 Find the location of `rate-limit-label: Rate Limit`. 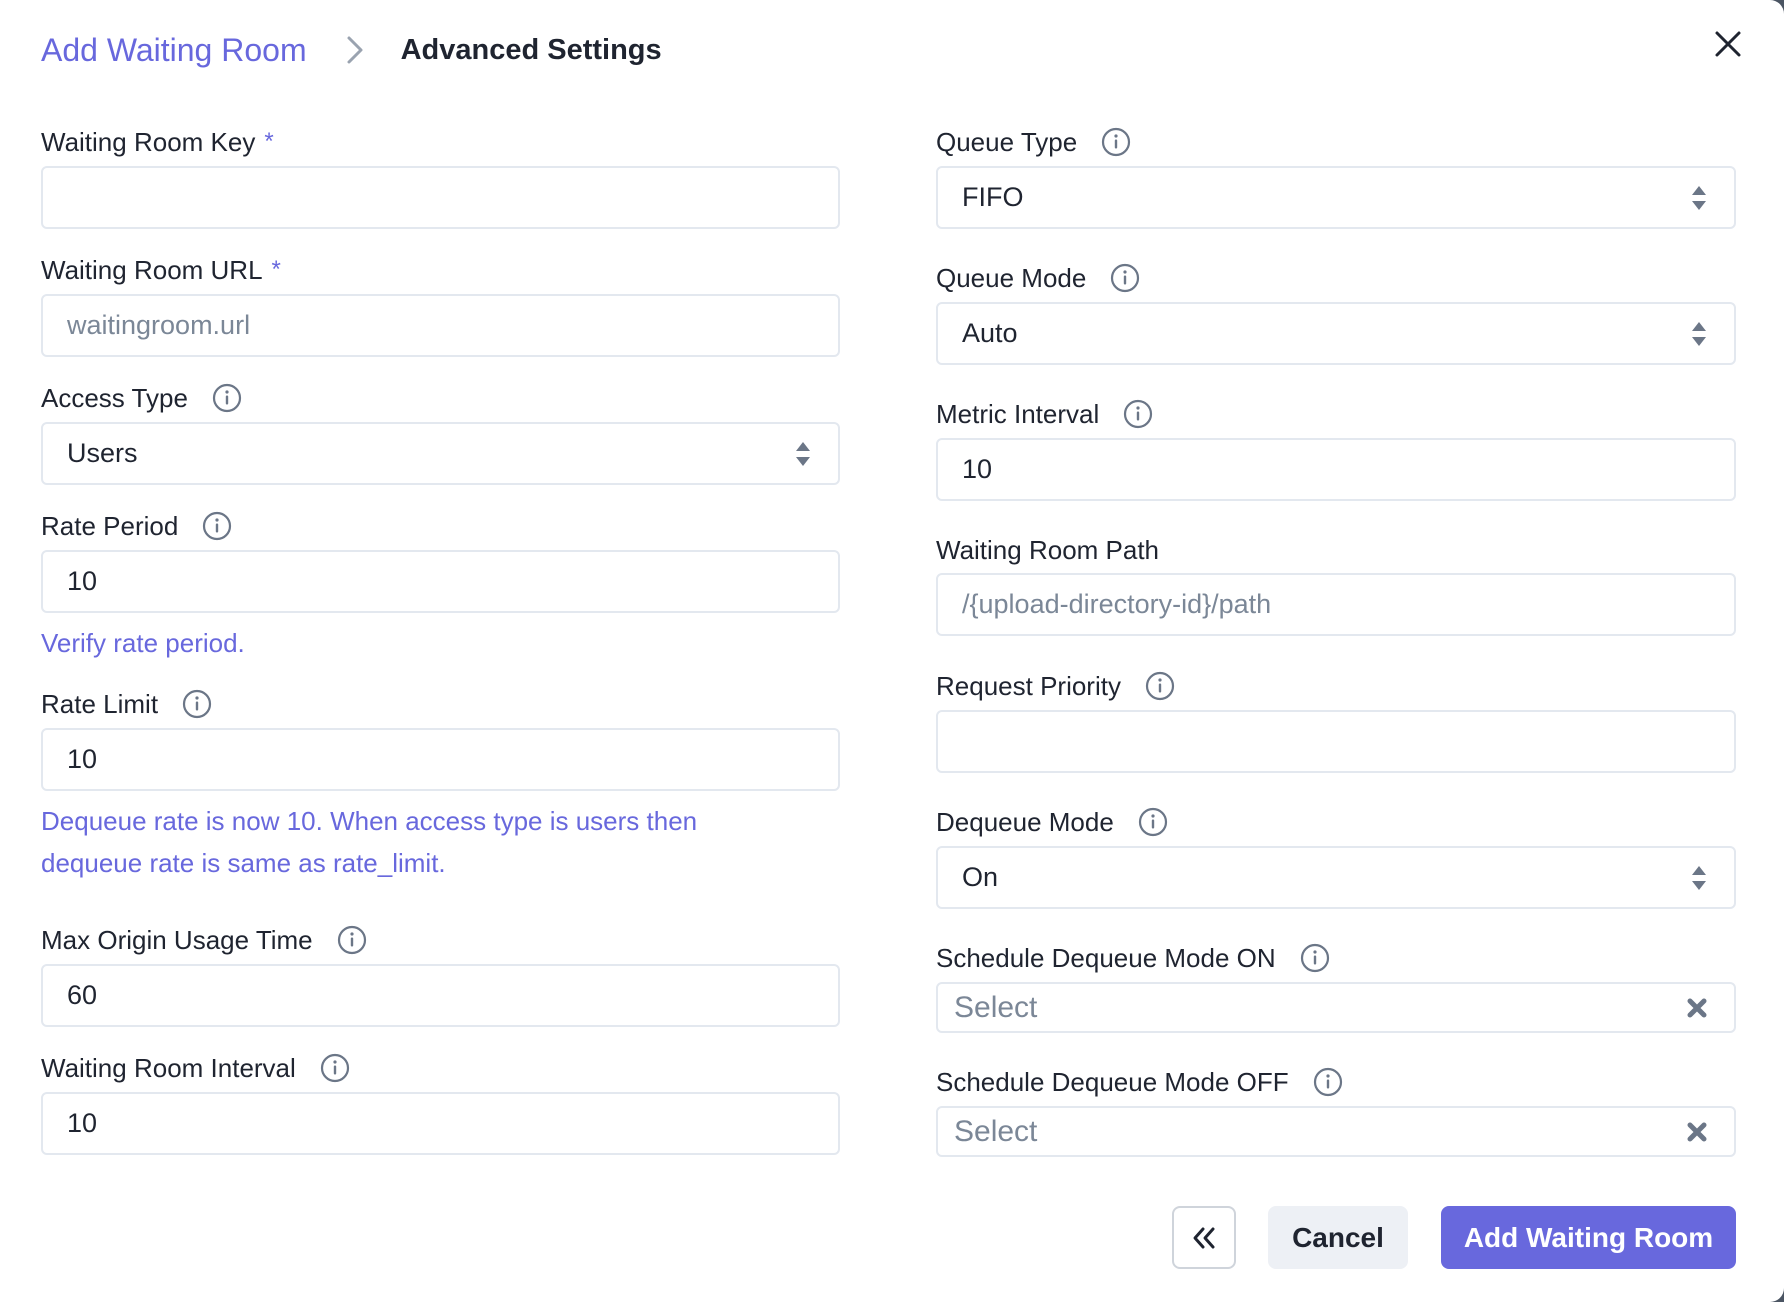

rate-limit-label: Rate Limit is located at coordinates (126, 704).